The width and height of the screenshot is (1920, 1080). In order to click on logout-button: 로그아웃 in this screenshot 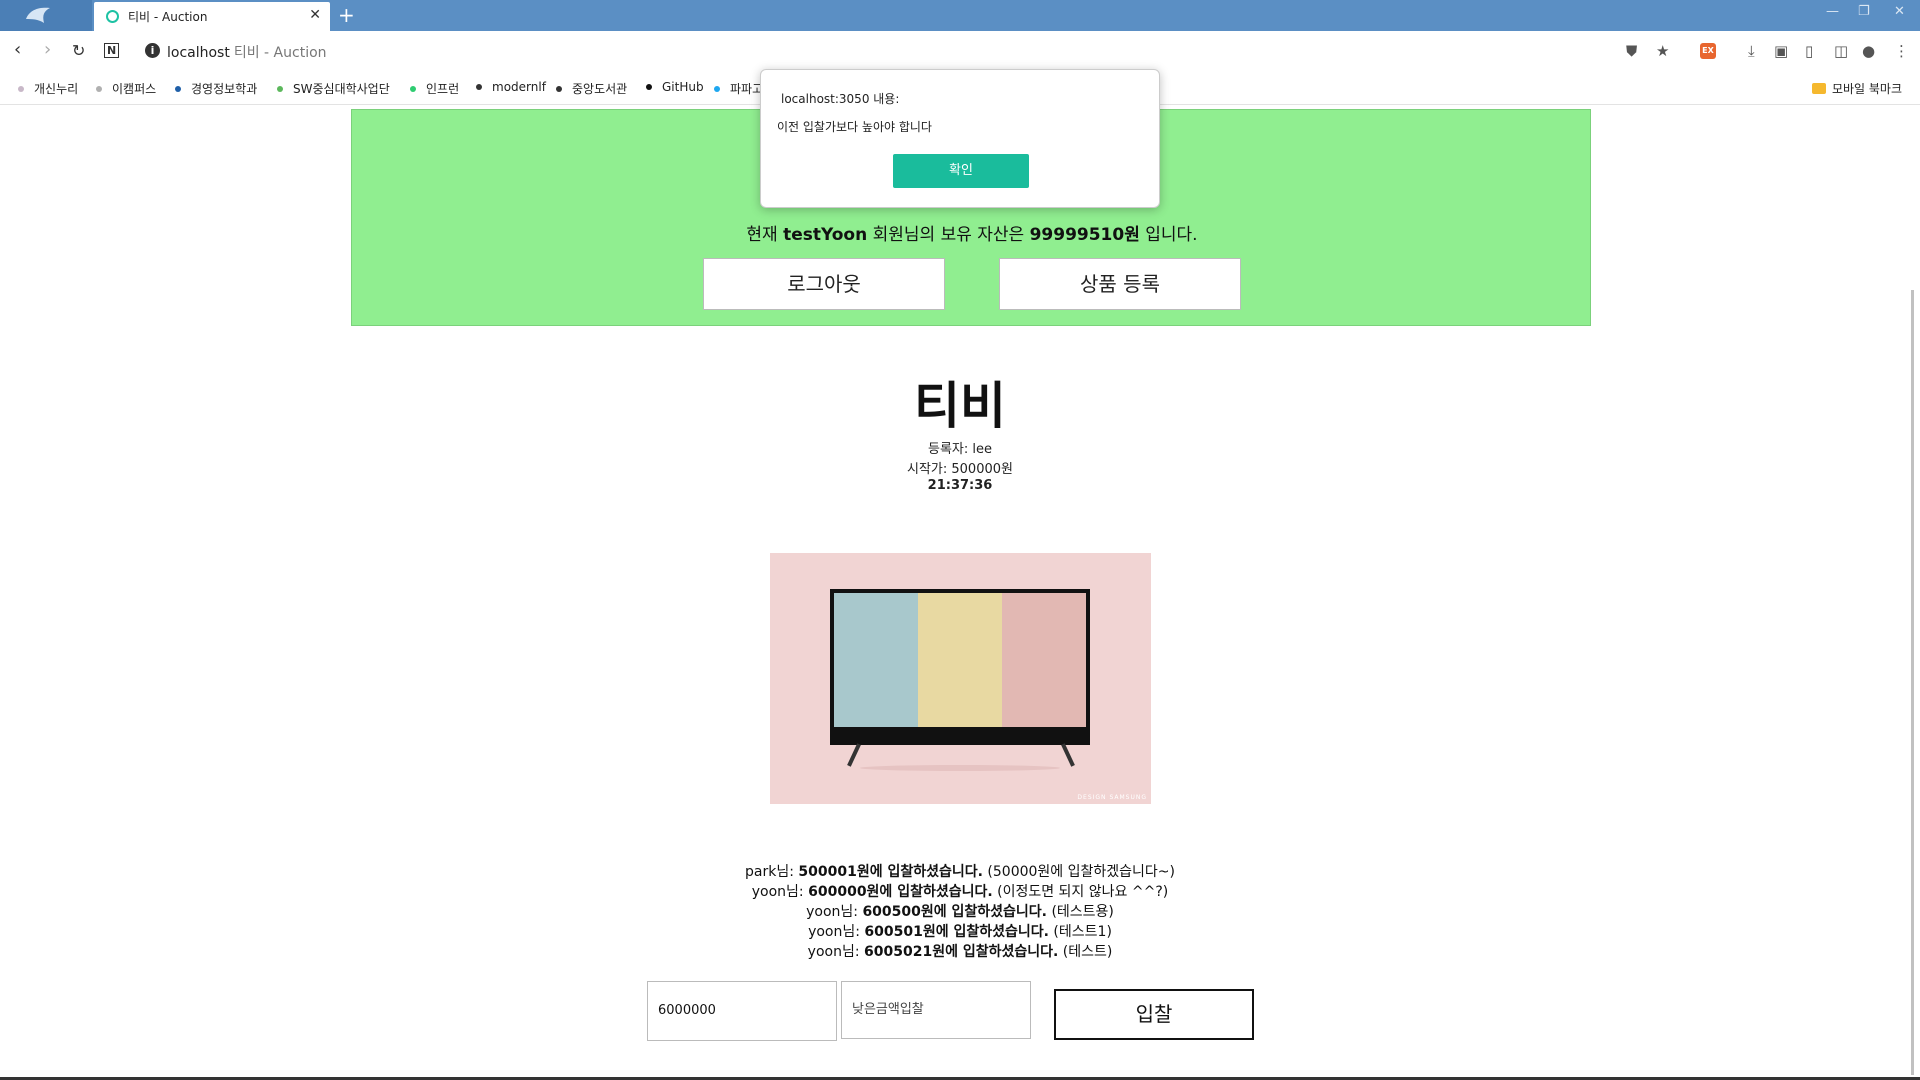, I will do `click(824, 284)`.